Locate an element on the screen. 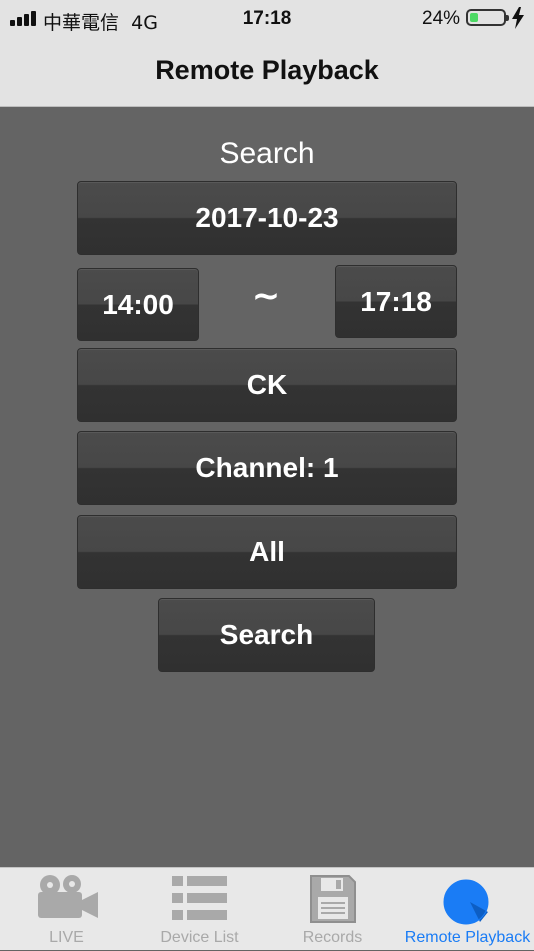 The width and height of the screenshot is (534, 951). channel-select-button: Channel: 1 is located at coordinates (267, 468).